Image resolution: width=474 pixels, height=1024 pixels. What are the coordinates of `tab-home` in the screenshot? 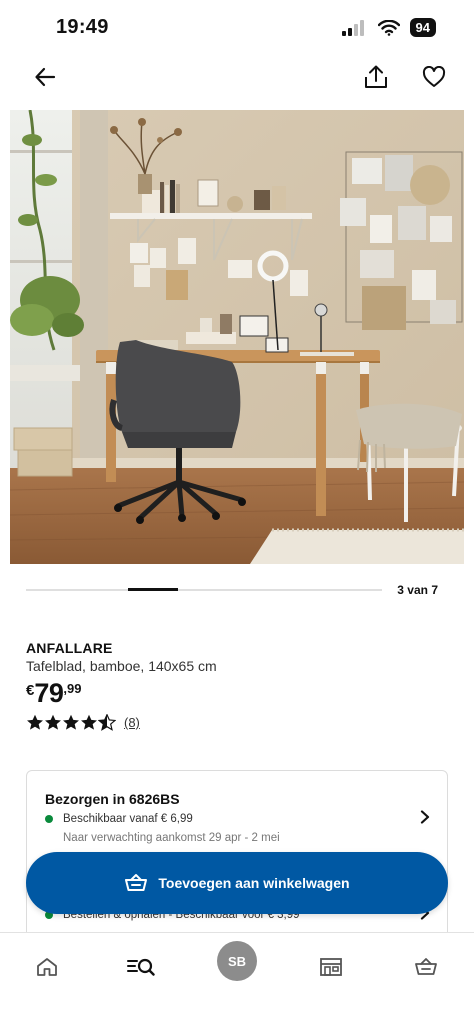 It's located at (47, 967).